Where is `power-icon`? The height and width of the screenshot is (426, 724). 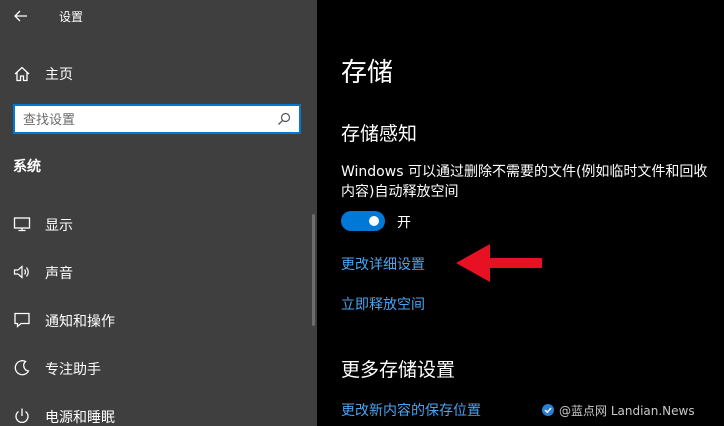
power-icon is located at coordinates (22, 415).